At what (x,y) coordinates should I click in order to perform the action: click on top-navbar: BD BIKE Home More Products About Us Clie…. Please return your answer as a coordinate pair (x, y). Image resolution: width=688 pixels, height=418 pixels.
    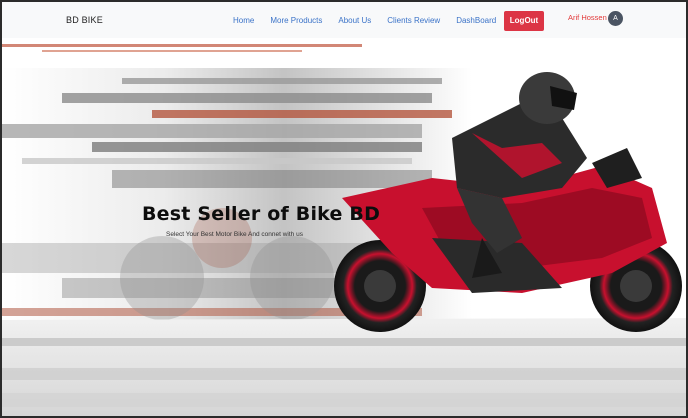
    Looking at the image, I should click on (344, 20).